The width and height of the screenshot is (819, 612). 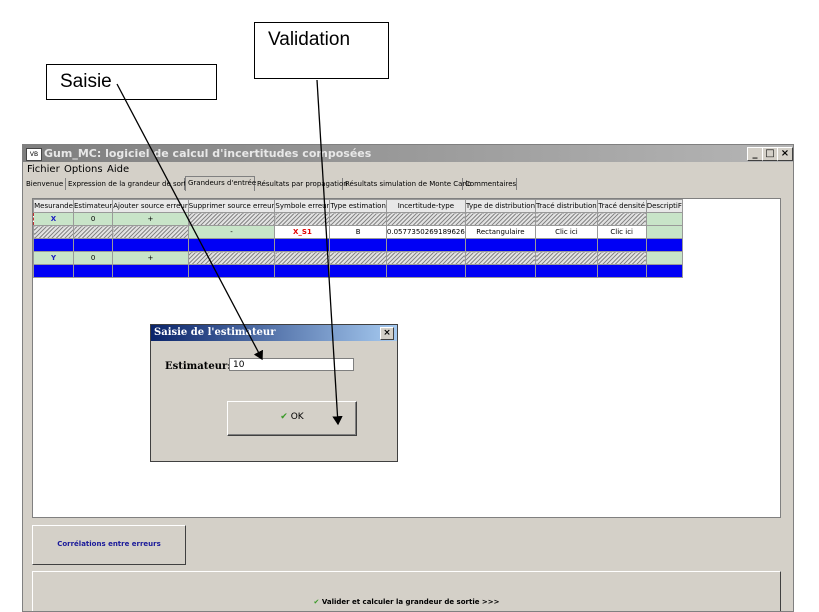 What do you see at coordinates (302, 206) in the screenshot?
I see `header-symbole: Symbole erreur` at bounding box center [302, 206].